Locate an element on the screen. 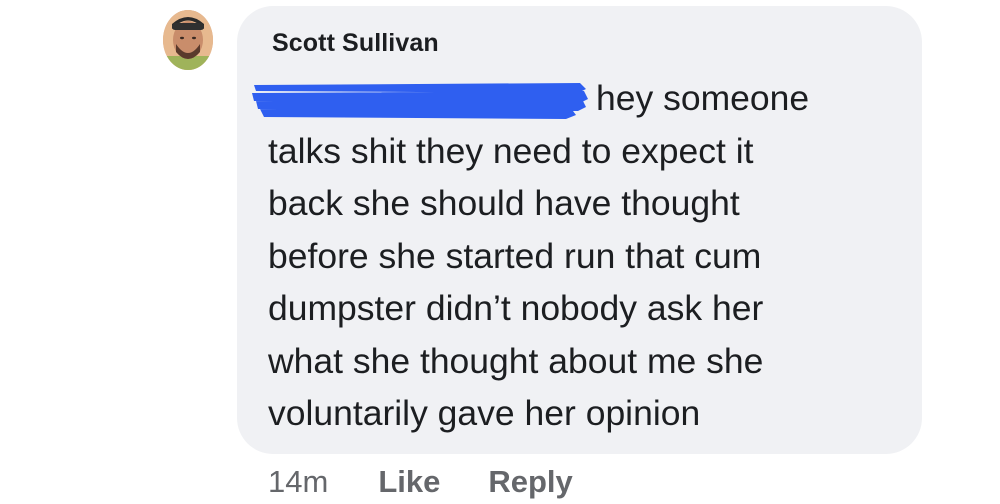 The image size is (1000, 504). avatar is located at coordinates (188, 40).